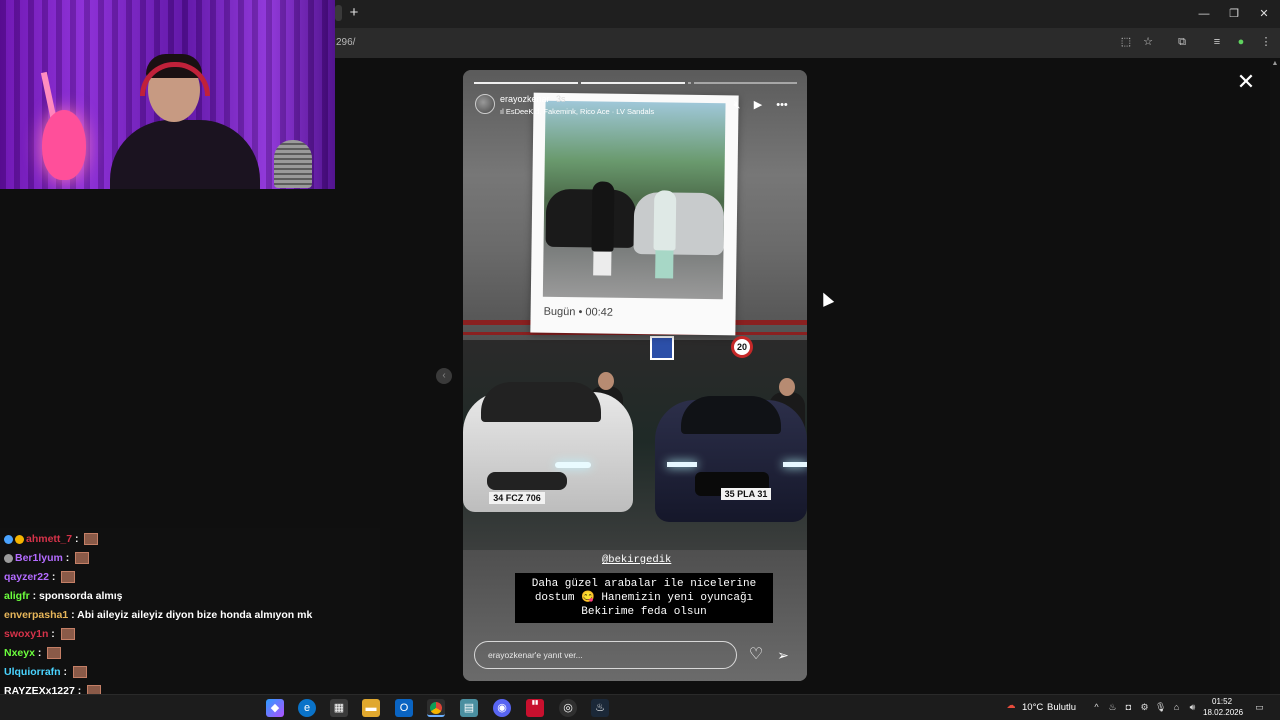 This screenshot has width=1280, height=720. What do you see at coordinates (1160, 707) in the screenshot?
I see `microphone-tray-icon: 🎙︎` at bounding box center [1160, 707].